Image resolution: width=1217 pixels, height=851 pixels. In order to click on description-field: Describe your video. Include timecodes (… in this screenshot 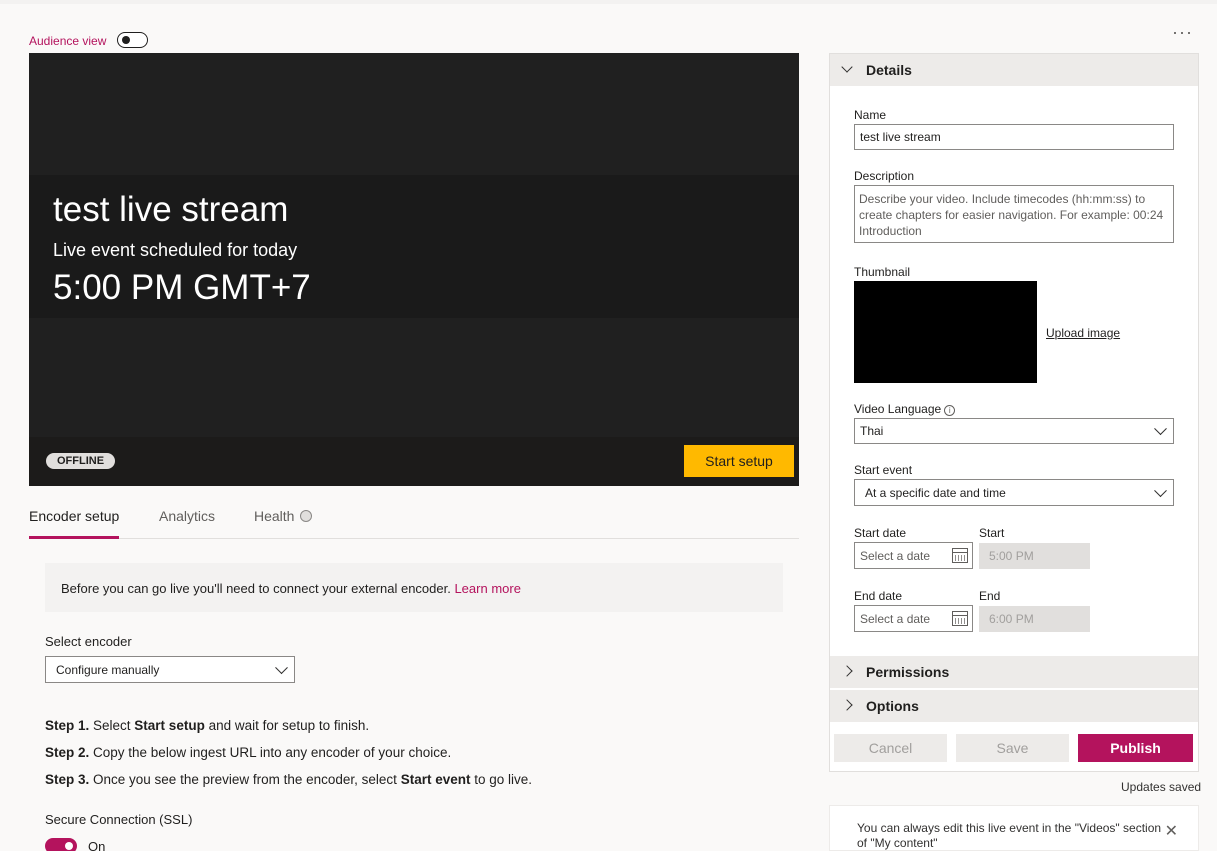, I will do `click(1014, 214)`.